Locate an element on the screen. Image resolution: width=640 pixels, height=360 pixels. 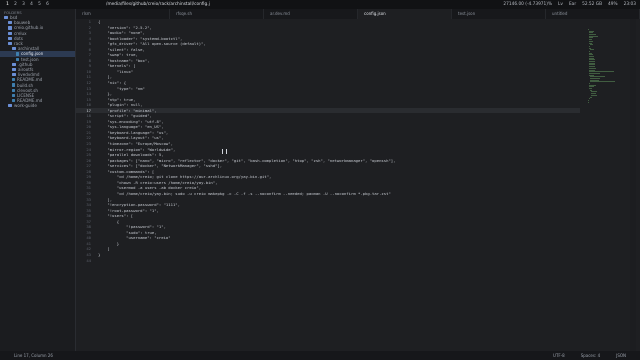
status-bar: Line 17, Column 26 UTF-8 Spaces: 4 JSON is located at coordinates (320, 355).